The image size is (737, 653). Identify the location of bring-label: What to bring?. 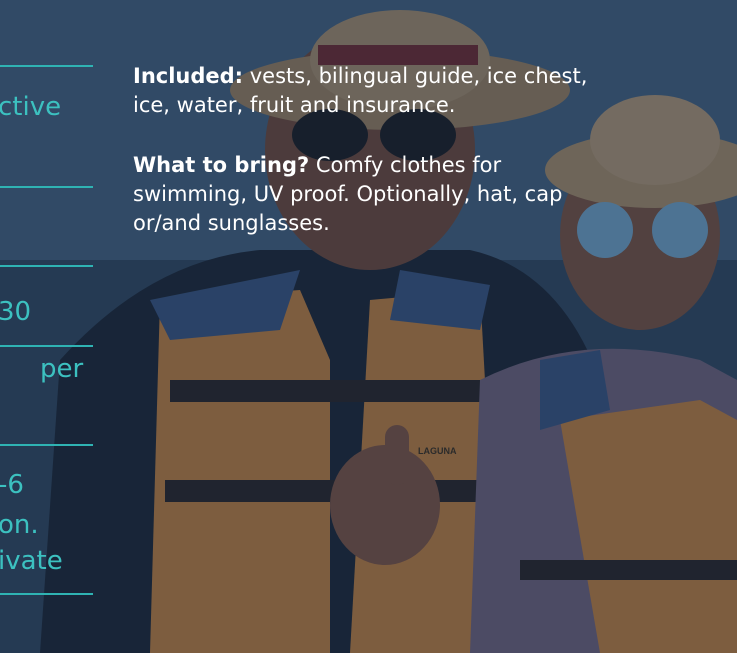
(221, 165).